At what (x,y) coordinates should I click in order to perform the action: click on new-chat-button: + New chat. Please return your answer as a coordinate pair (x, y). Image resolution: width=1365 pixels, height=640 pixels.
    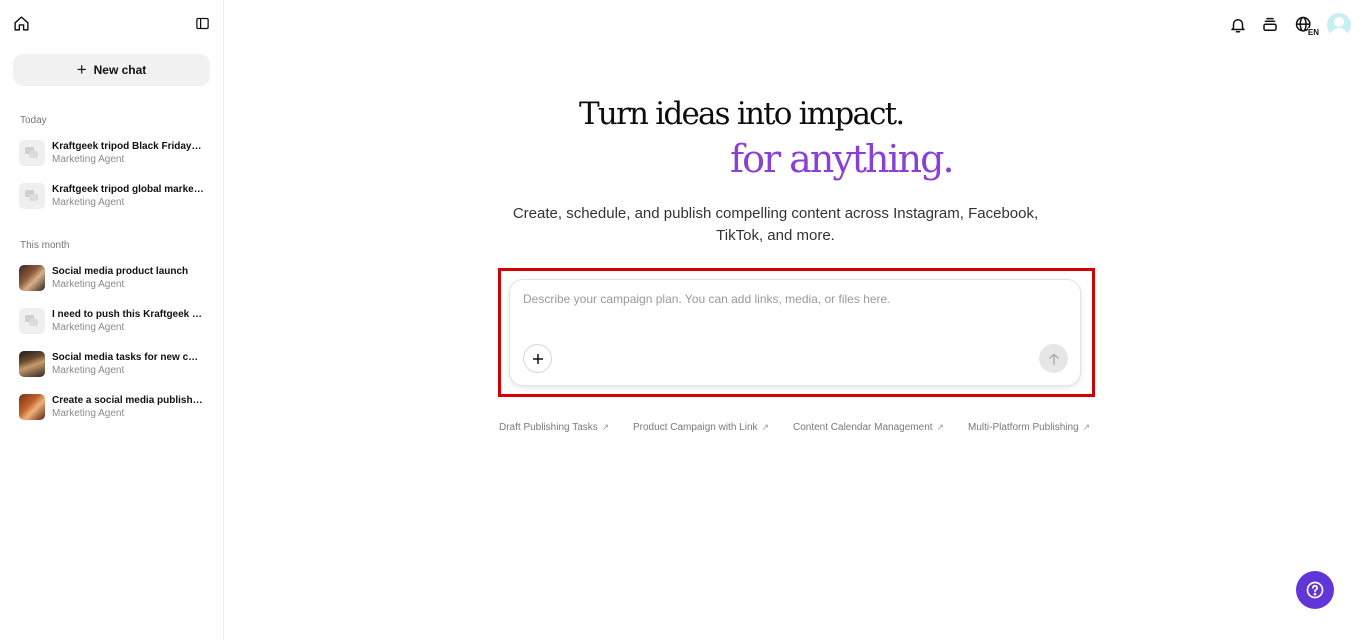
    Looking at the image, I should click on (111, 70).